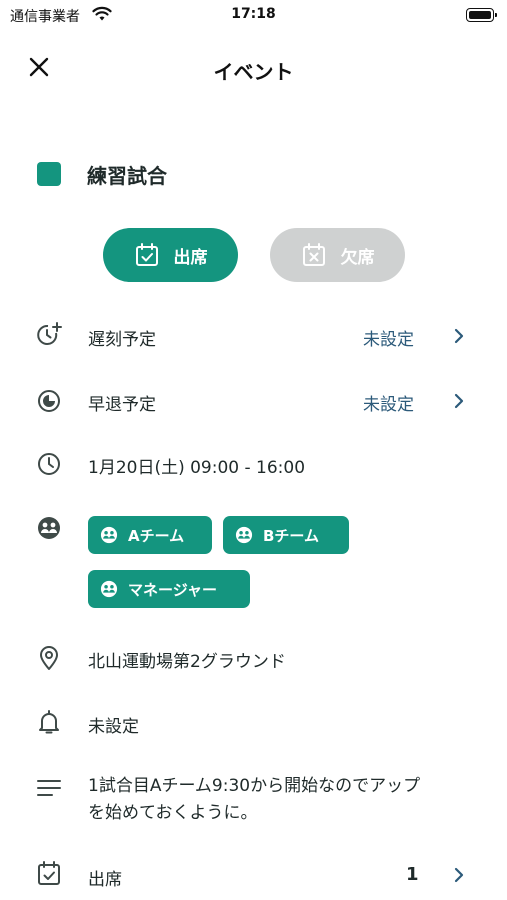 The height and width of the screenshot is (900, 507). What do you see at coordinates (170, 255) in the screenshot?
I see `attend-button: 出席` at bounding box center [170, 255].